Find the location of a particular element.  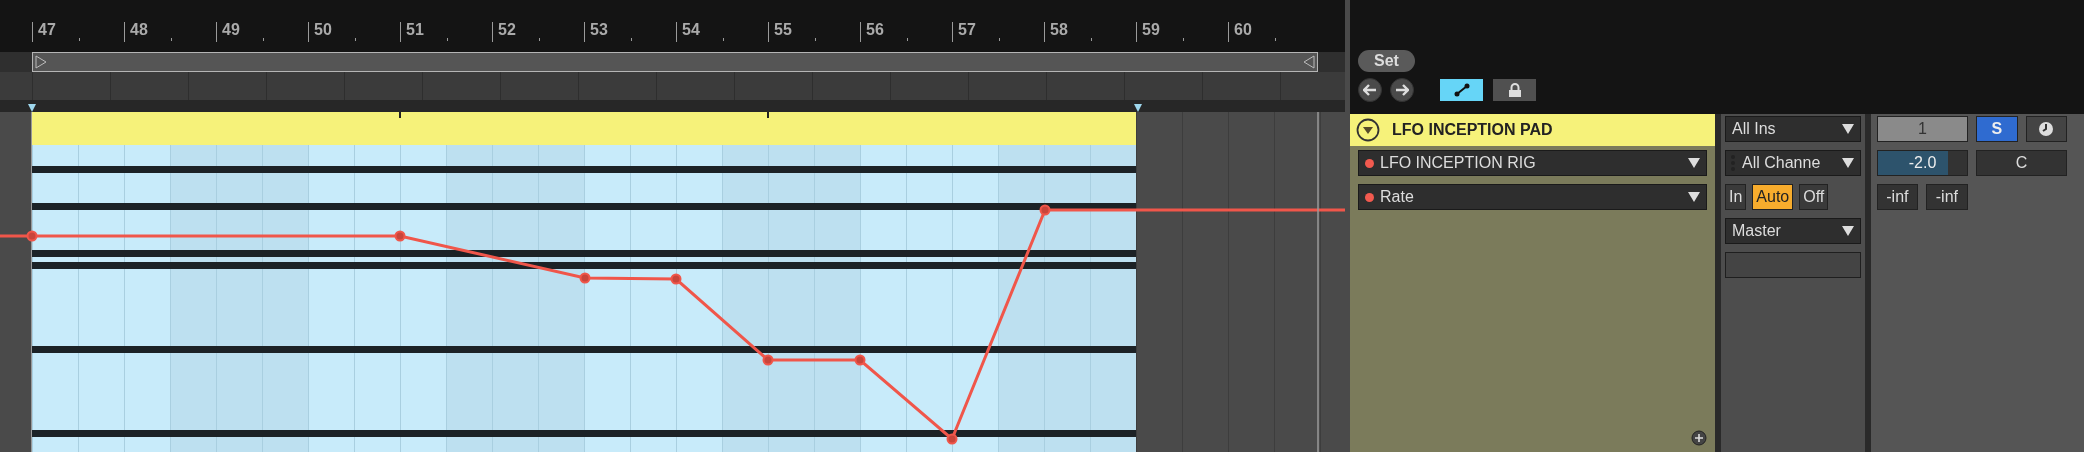

lock-icon is located at coordinates (1514, 90).